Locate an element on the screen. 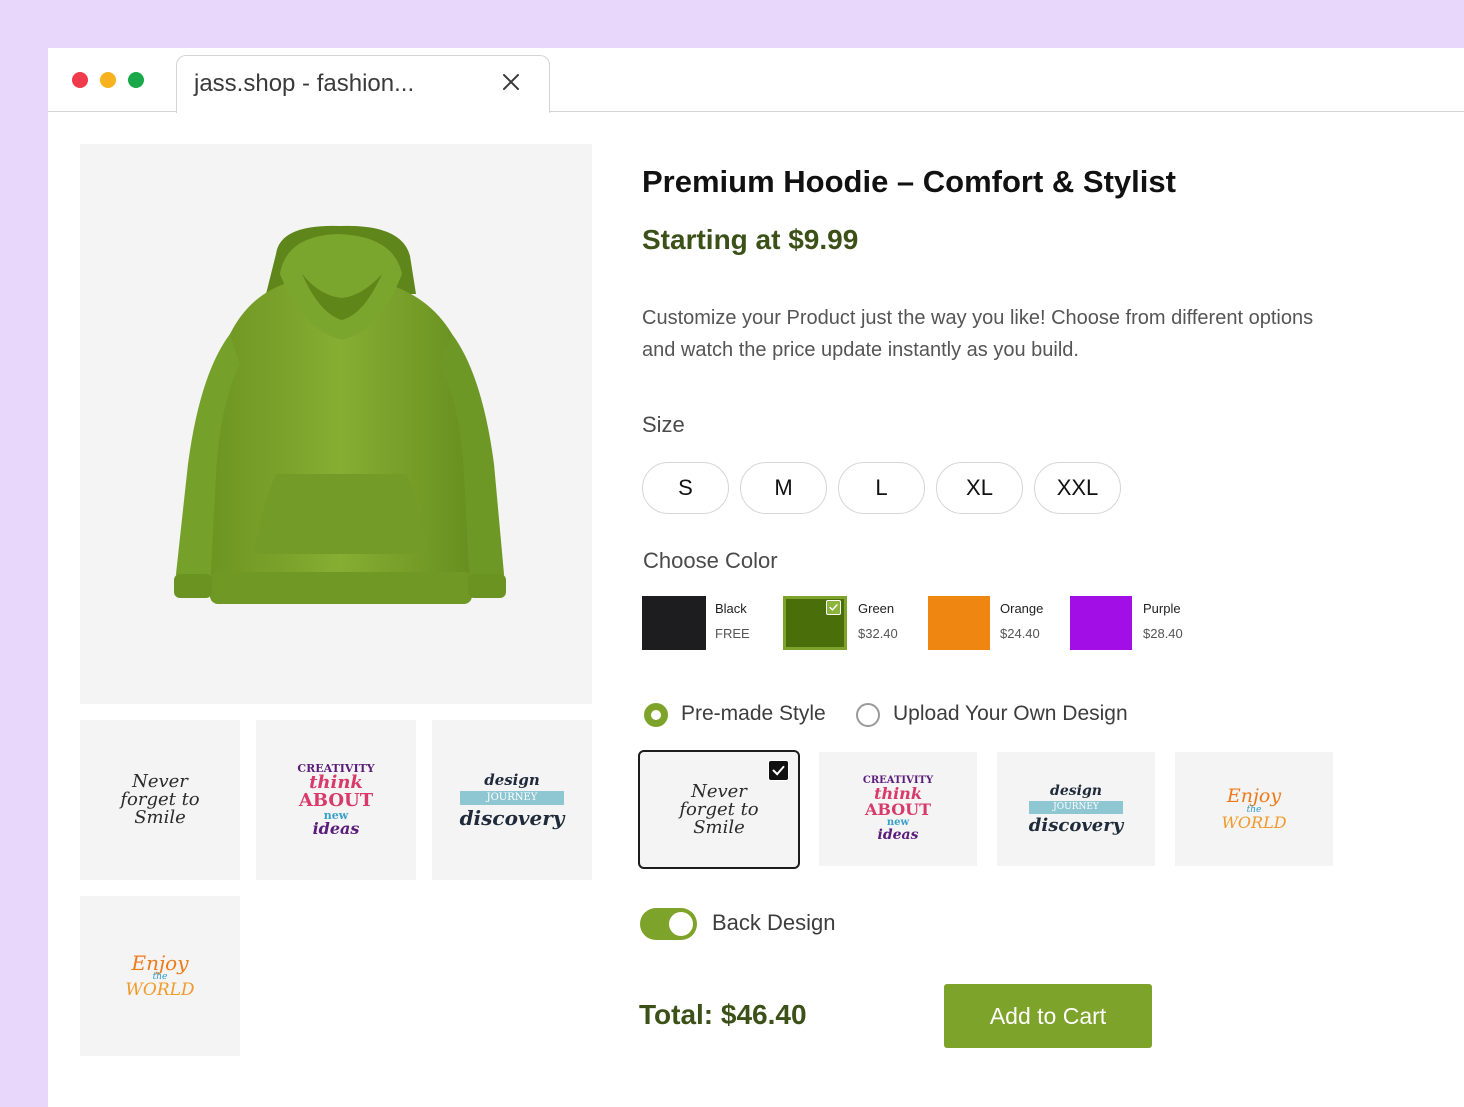  style-card-creativity: CREATIVITY think ABOUT new ideas is located at coordinates (898, 809).